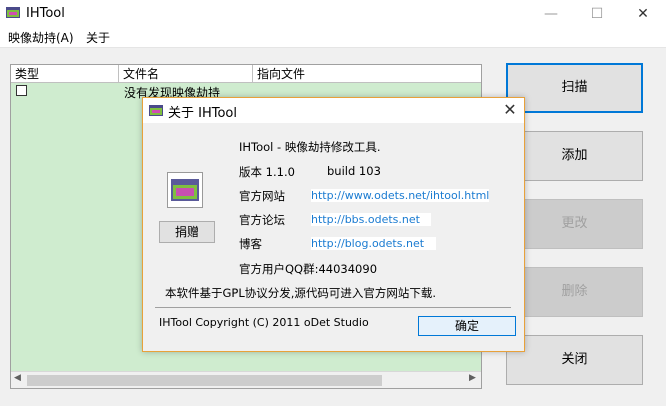 Image resolution: width=666 pixels, height=406 pixels. Describe the element at coordinates (467, 326) in the screenshot. I see `ok-button: 确定` at that location.